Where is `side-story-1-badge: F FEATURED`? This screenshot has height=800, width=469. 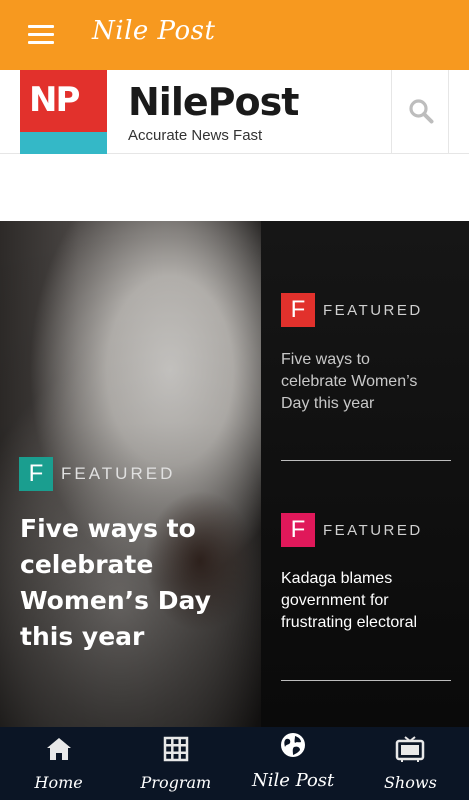
side-story-1-badge: F FEATURED is located at coordinates (352, 310).